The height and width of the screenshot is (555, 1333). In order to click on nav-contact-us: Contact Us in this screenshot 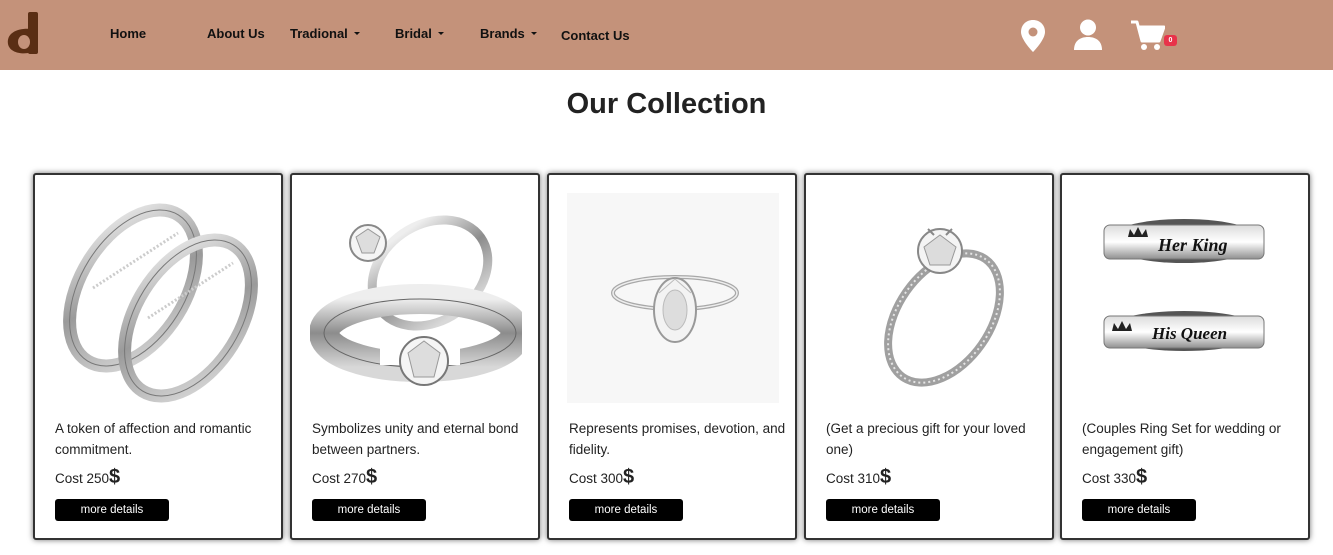, I will do `click(595, 35)`.